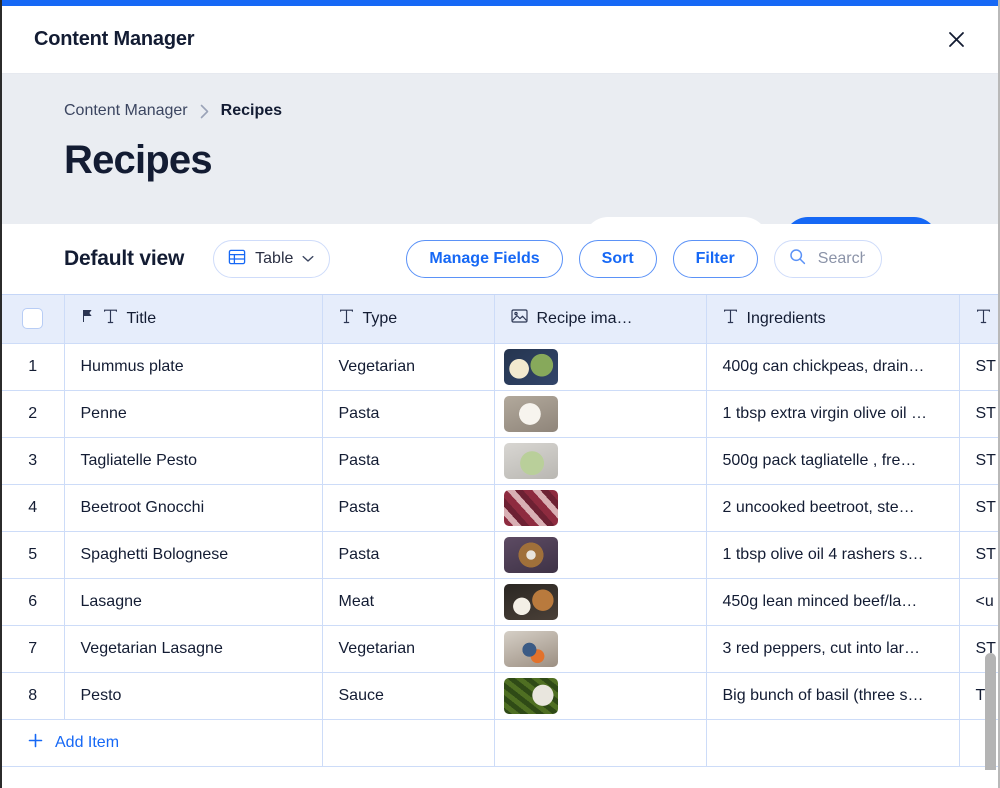 Image resolution: width=1000 pixels, height=788 pixels. I want to click on search-box, so click(827, 259).